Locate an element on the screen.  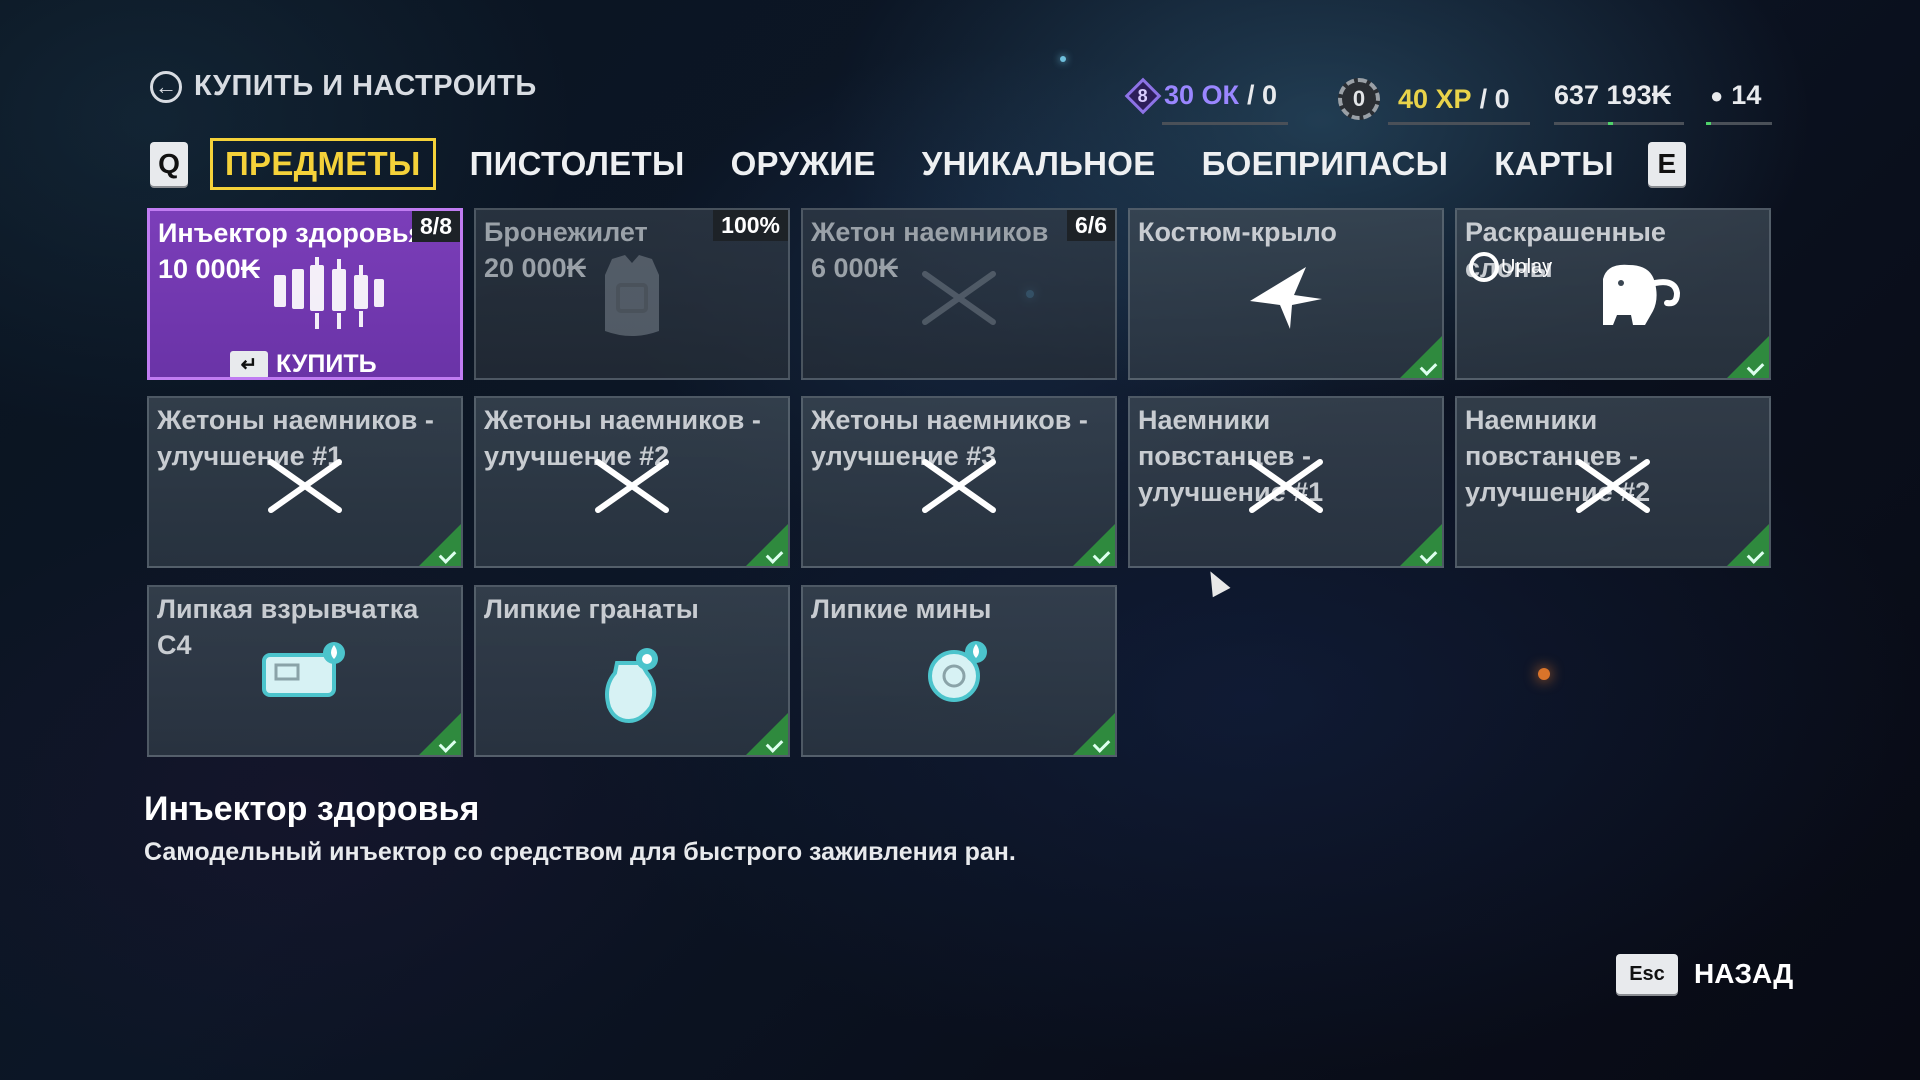
item-tile-merc-upgrade-3: Жетоны наемников - улучшение #3 is located at coordinates (959, 482).